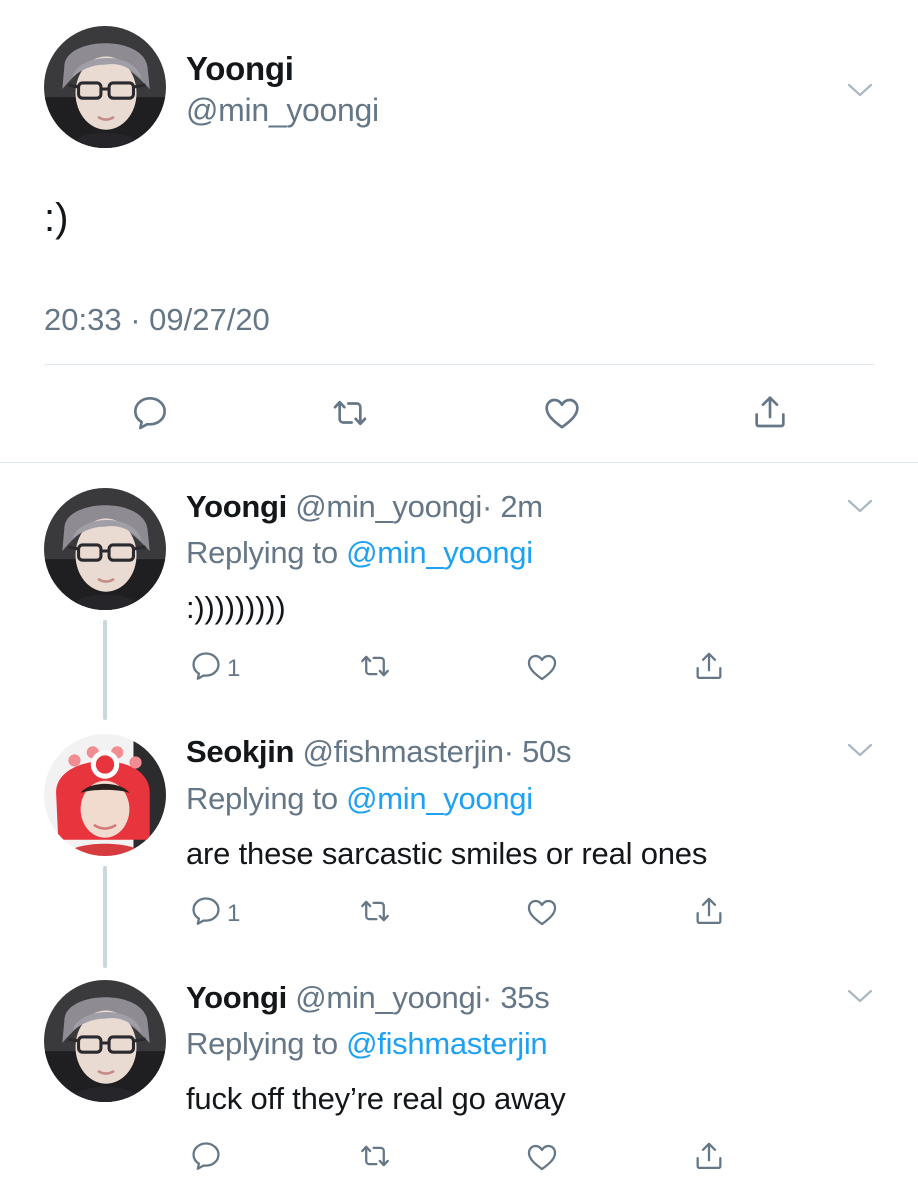 The width and height of the screenshot is (918, 1200). What do you see at coordinates (447, 853) in the screenshot?
I see `tweet-text: are these sarcastic smiles or real ones` at bounding box center [447, 853].